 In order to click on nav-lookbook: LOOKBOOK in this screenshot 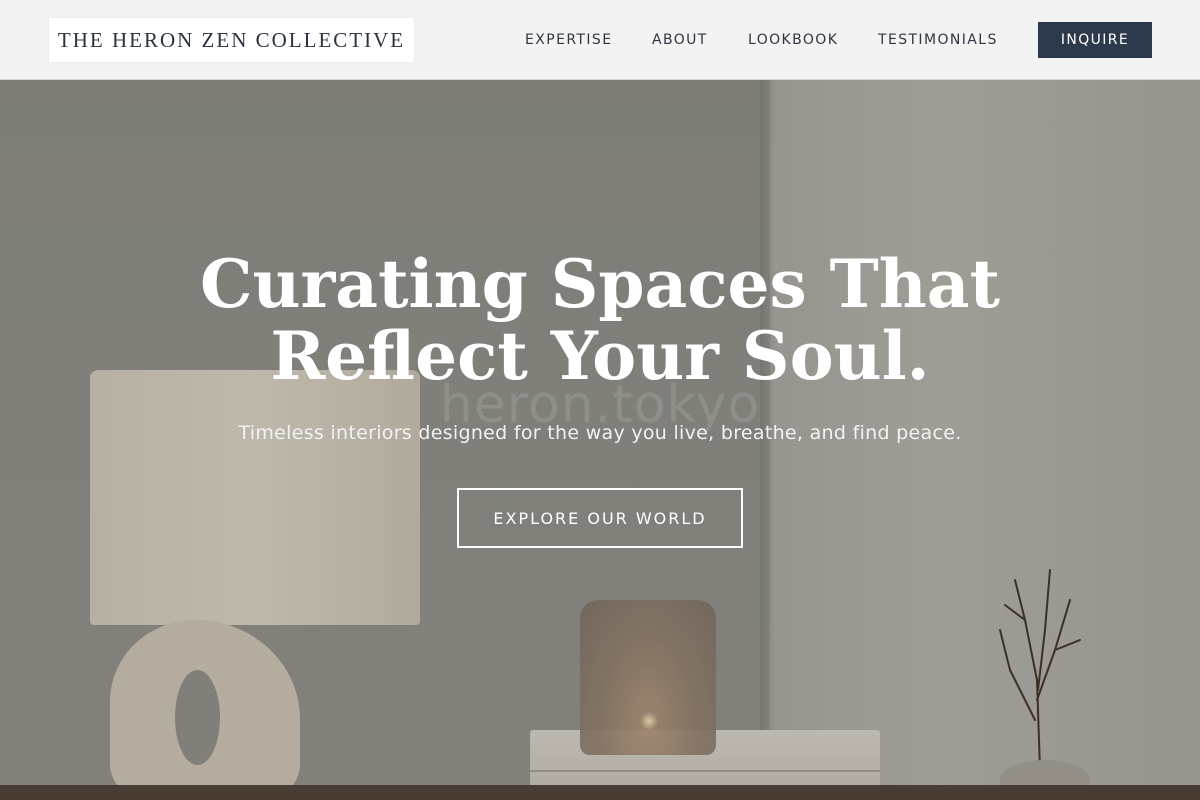, I will do `click(793, 40)`.